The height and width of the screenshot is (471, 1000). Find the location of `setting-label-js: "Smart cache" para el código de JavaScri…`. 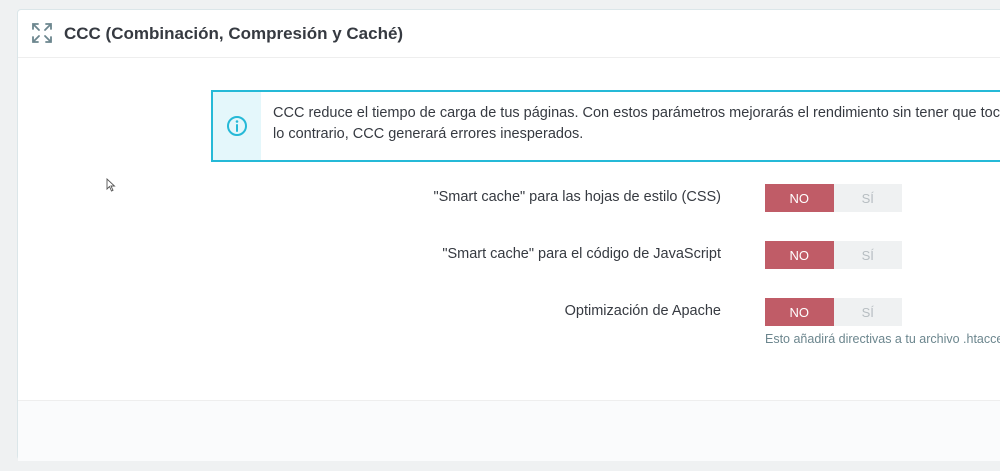

setting-label-js: "Smart cache" para el código de JavaScri… is located at coordinates (581, 254).